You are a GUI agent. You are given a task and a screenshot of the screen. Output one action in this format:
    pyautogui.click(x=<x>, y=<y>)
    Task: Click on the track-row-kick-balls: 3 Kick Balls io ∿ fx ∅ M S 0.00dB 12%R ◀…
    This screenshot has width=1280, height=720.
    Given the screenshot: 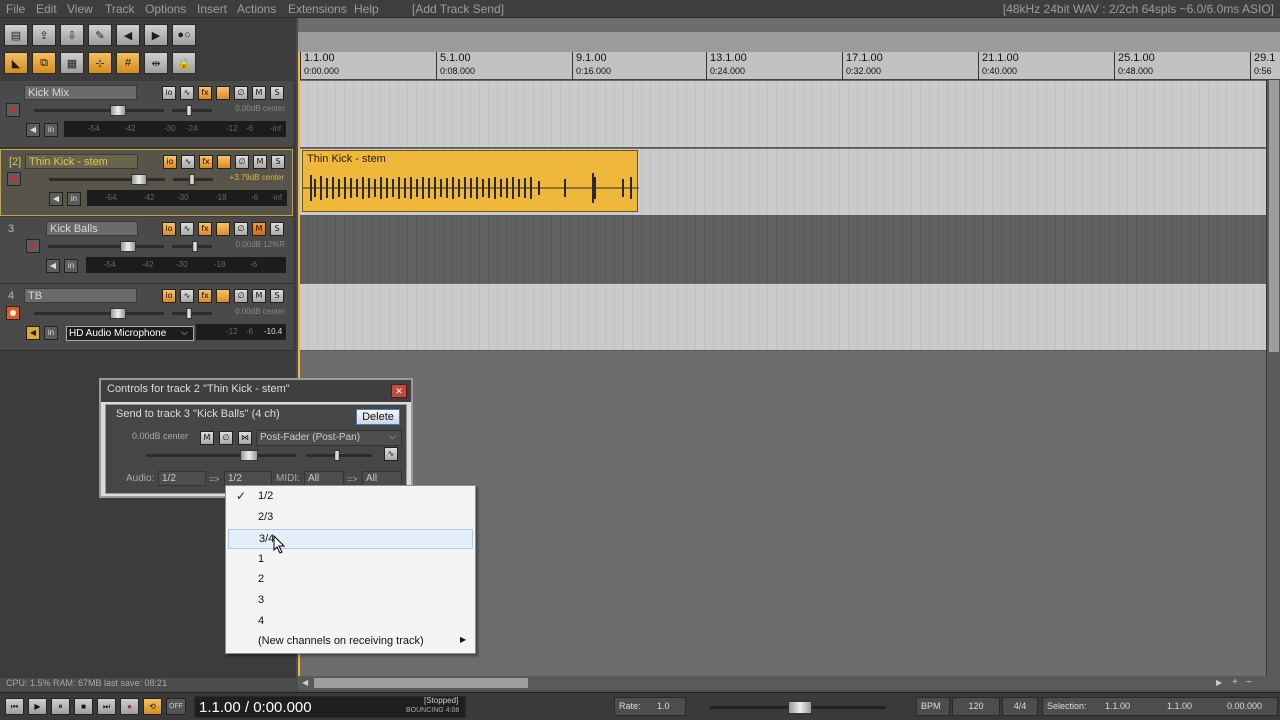 What is the action you would take?
    pyautogui.click(x=146, y=250)
    